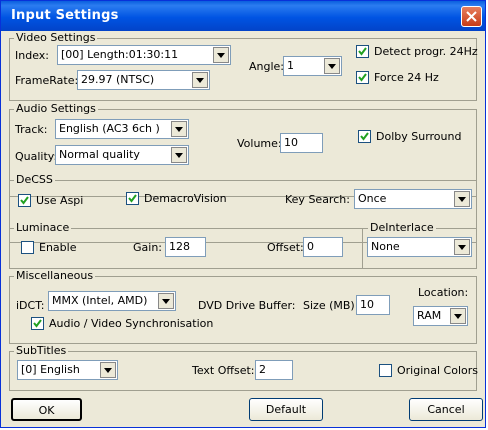 Image resolution: width=488 pixels, height=430 pixels. What do you see at coordinates (443, 292) in the screenshot?
I see `location-label: Location:` at bounding box center [443, 292].